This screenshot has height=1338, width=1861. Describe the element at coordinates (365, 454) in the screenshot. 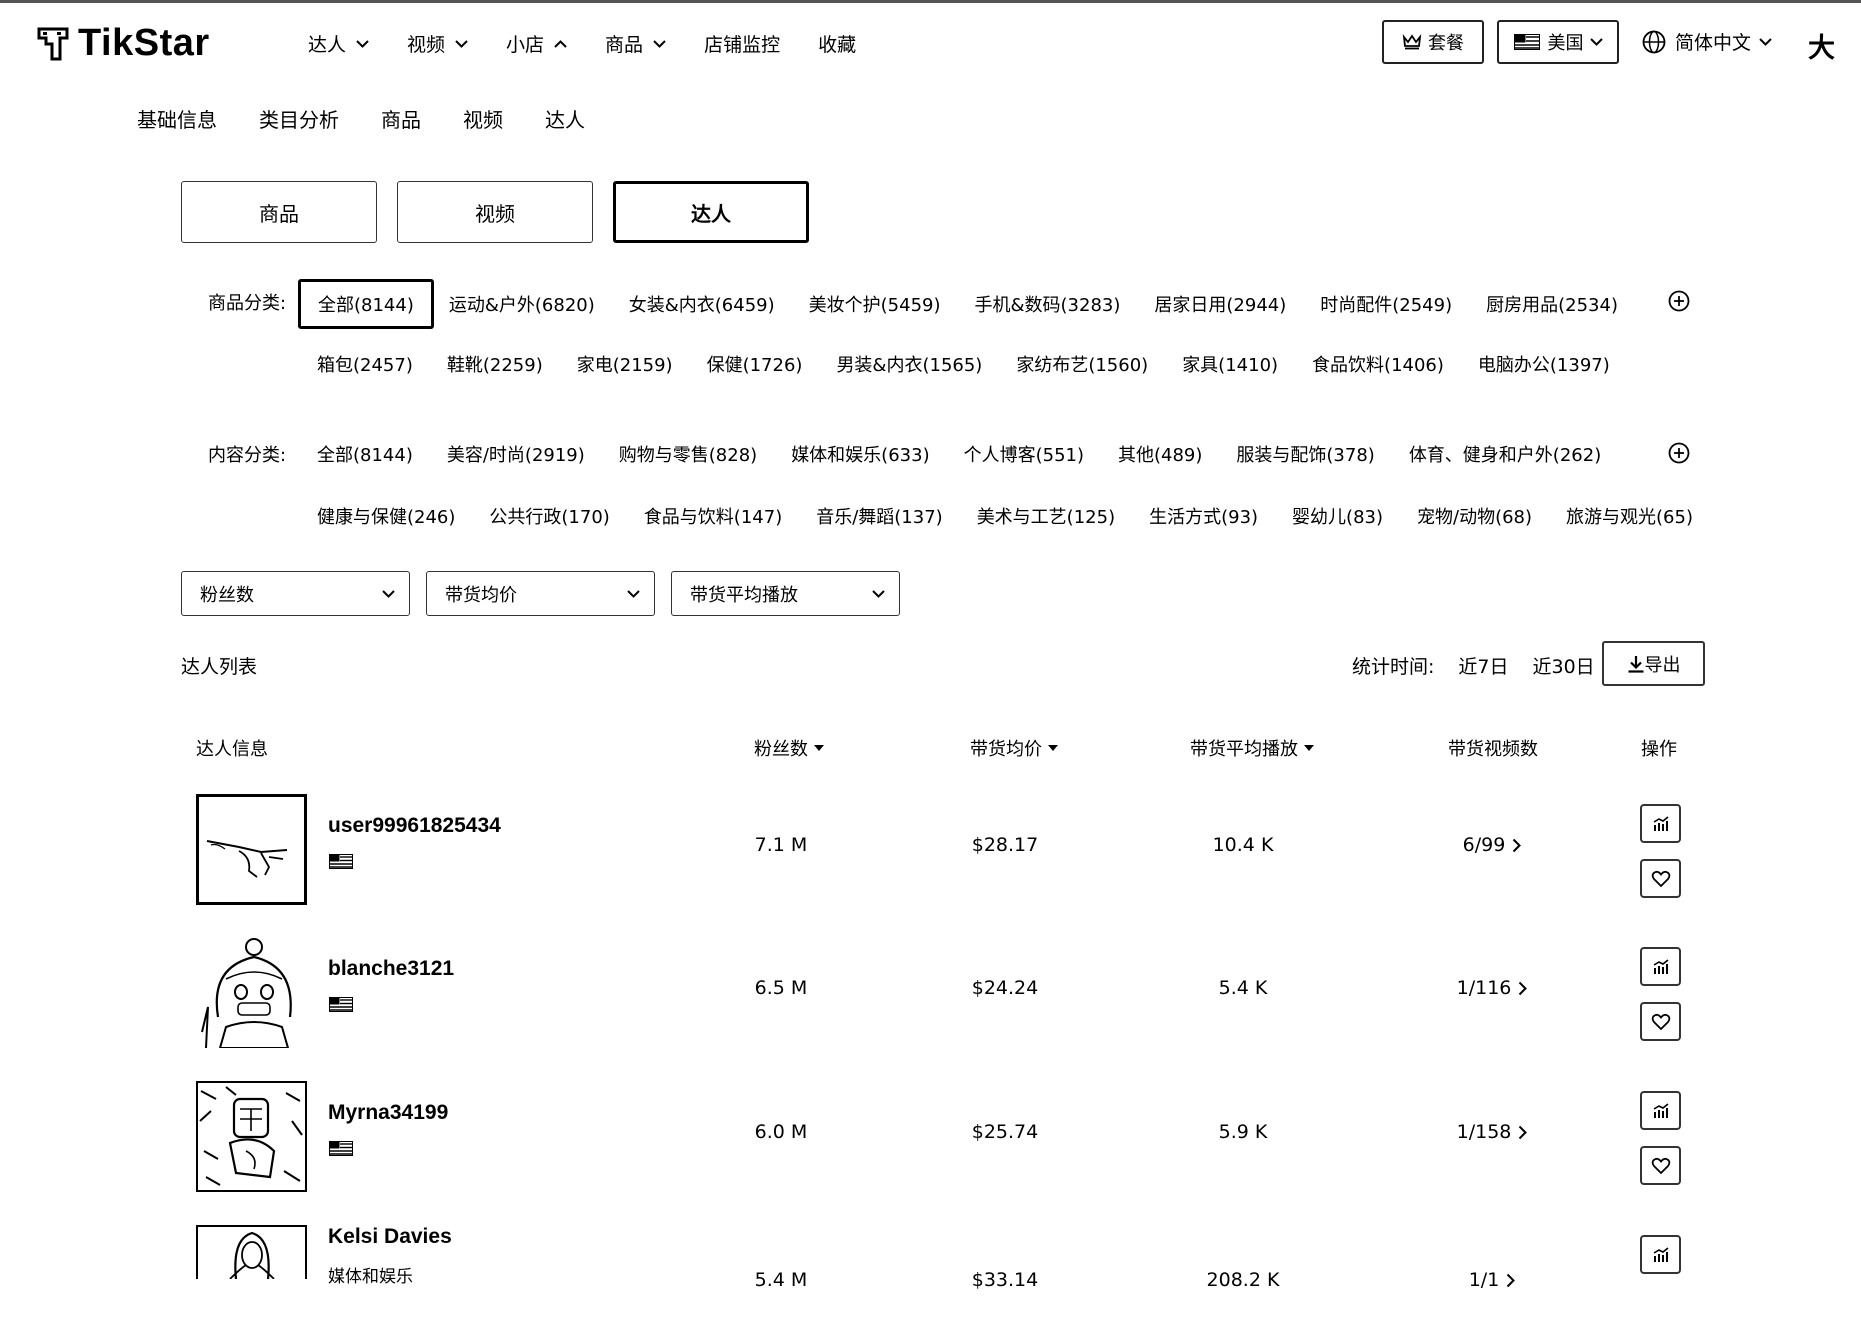

I see `content-chip: 全部(8144)` at that location.